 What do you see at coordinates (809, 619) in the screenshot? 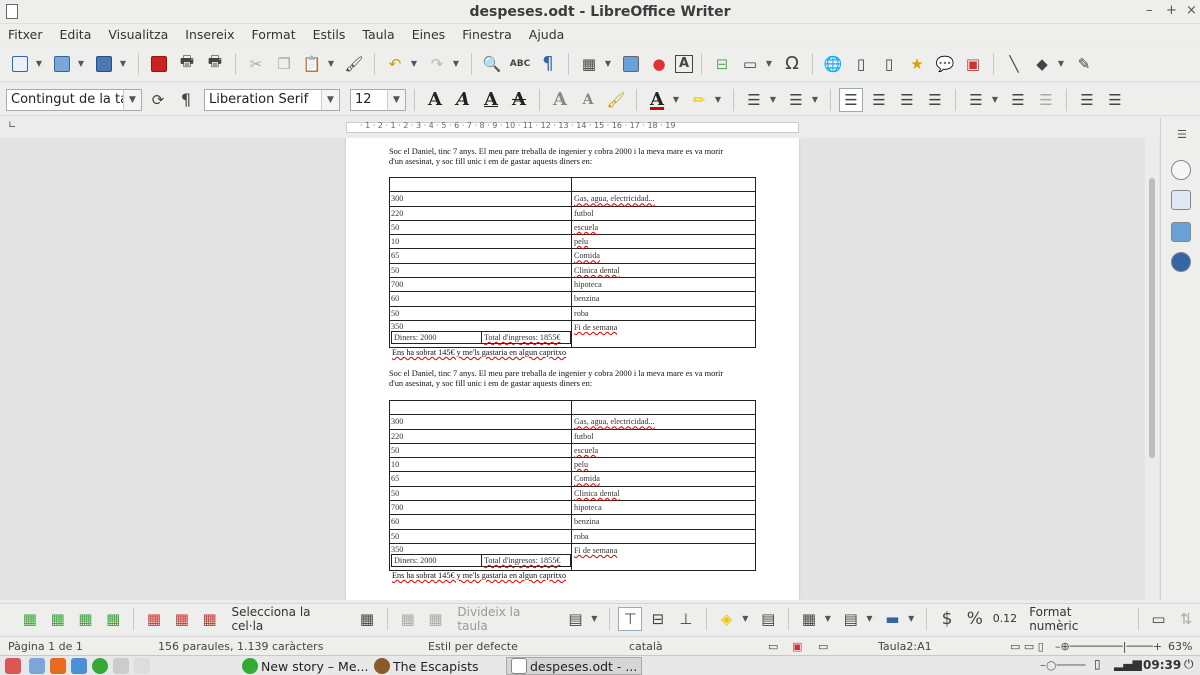
I see `borders-icon: ▦` at bounding box center [809, 619].